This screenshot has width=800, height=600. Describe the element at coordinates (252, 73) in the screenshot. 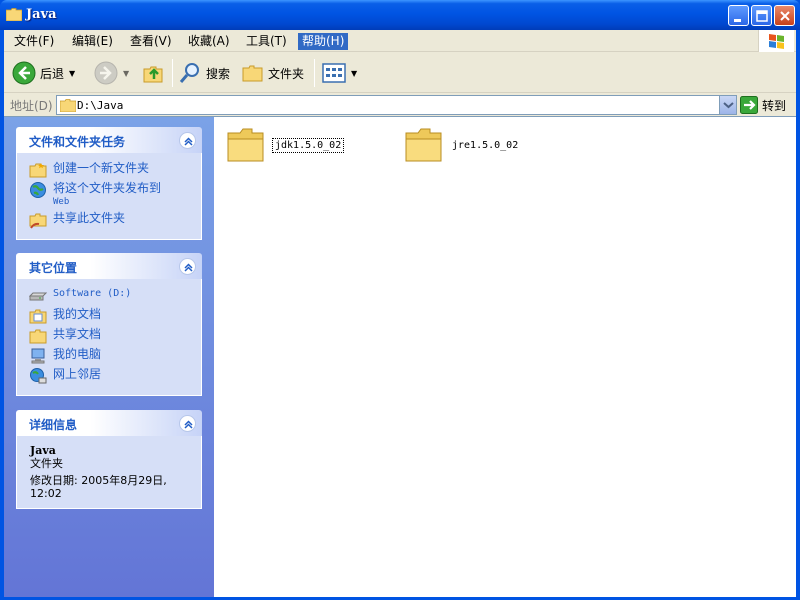

I see `folders-icon` at that location.